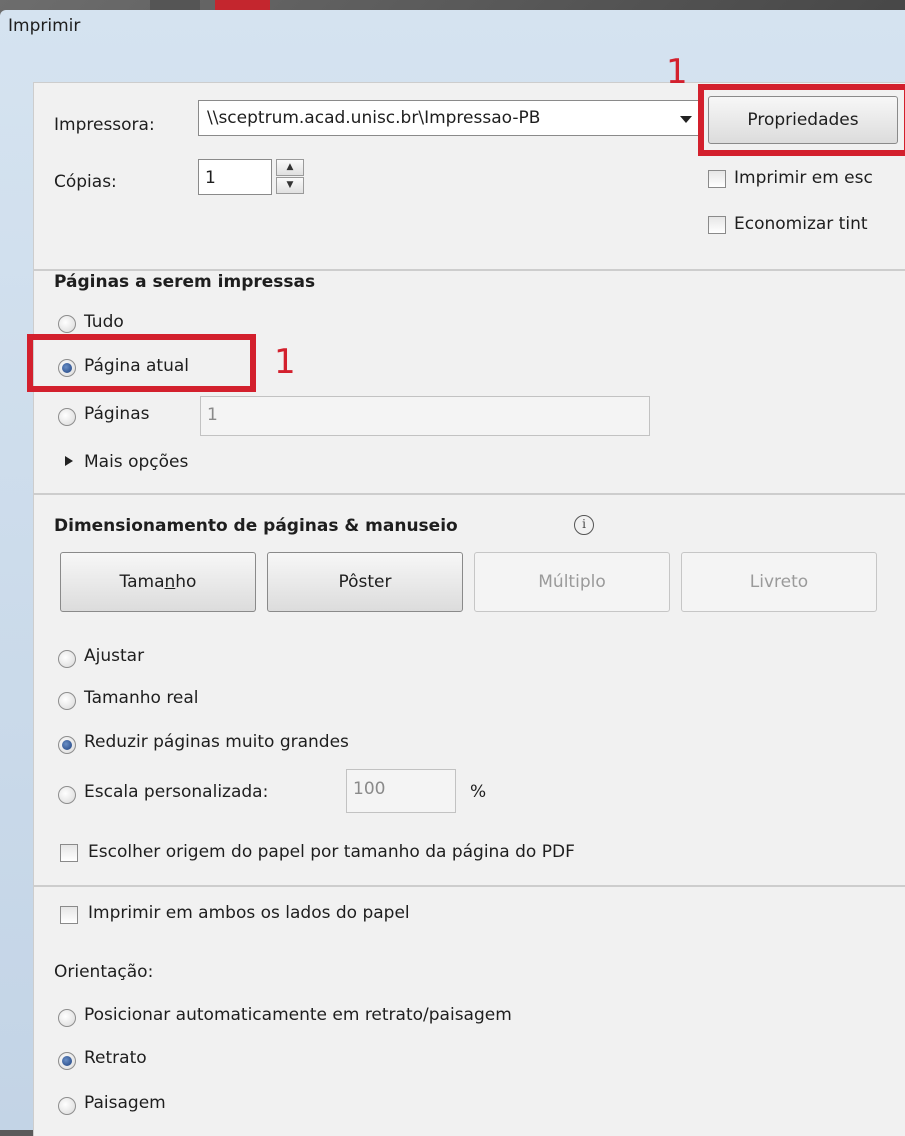 The height and width of the screenshot is (1136, 905). What do you see at coordinates (44, 26) in the screenshot?
I see `dialog-title: Imprimir` at bounding box center [44, 26].